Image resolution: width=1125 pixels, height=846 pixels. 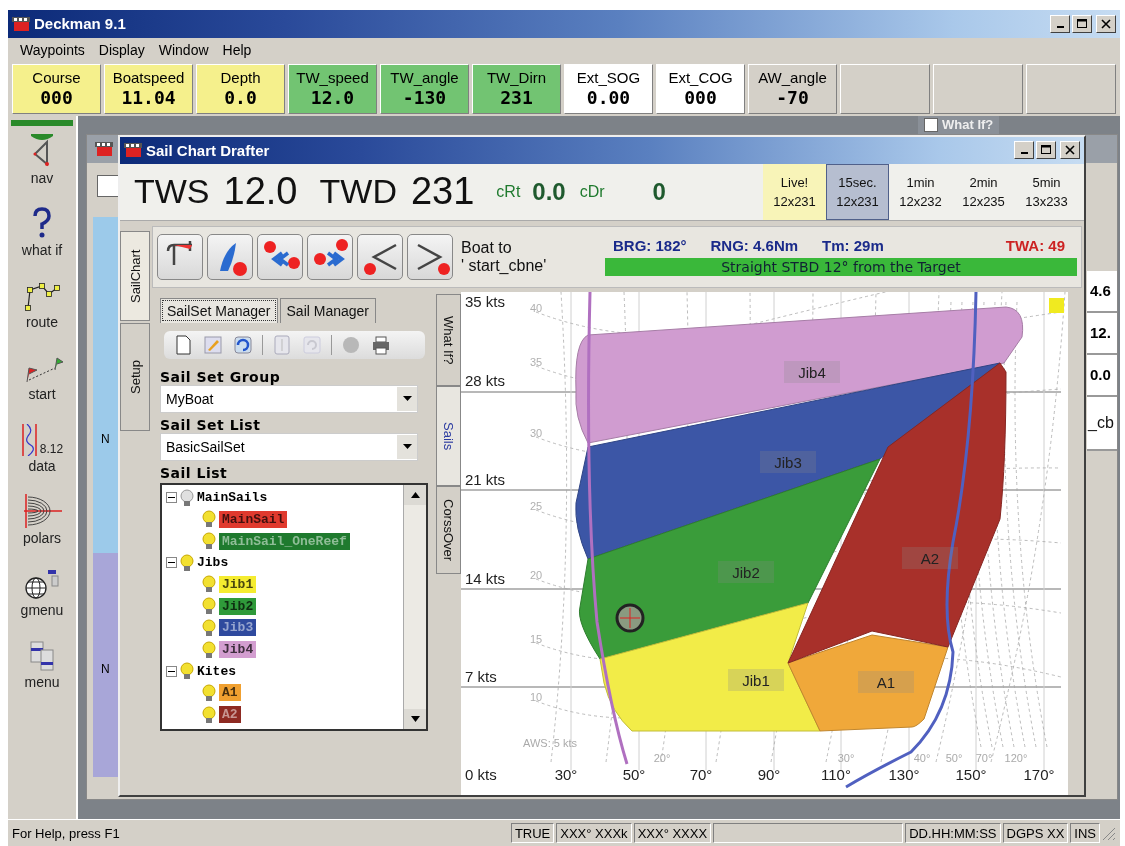 I want to click on period-button: 15sec. 12x231, so click(x=857, y=191).